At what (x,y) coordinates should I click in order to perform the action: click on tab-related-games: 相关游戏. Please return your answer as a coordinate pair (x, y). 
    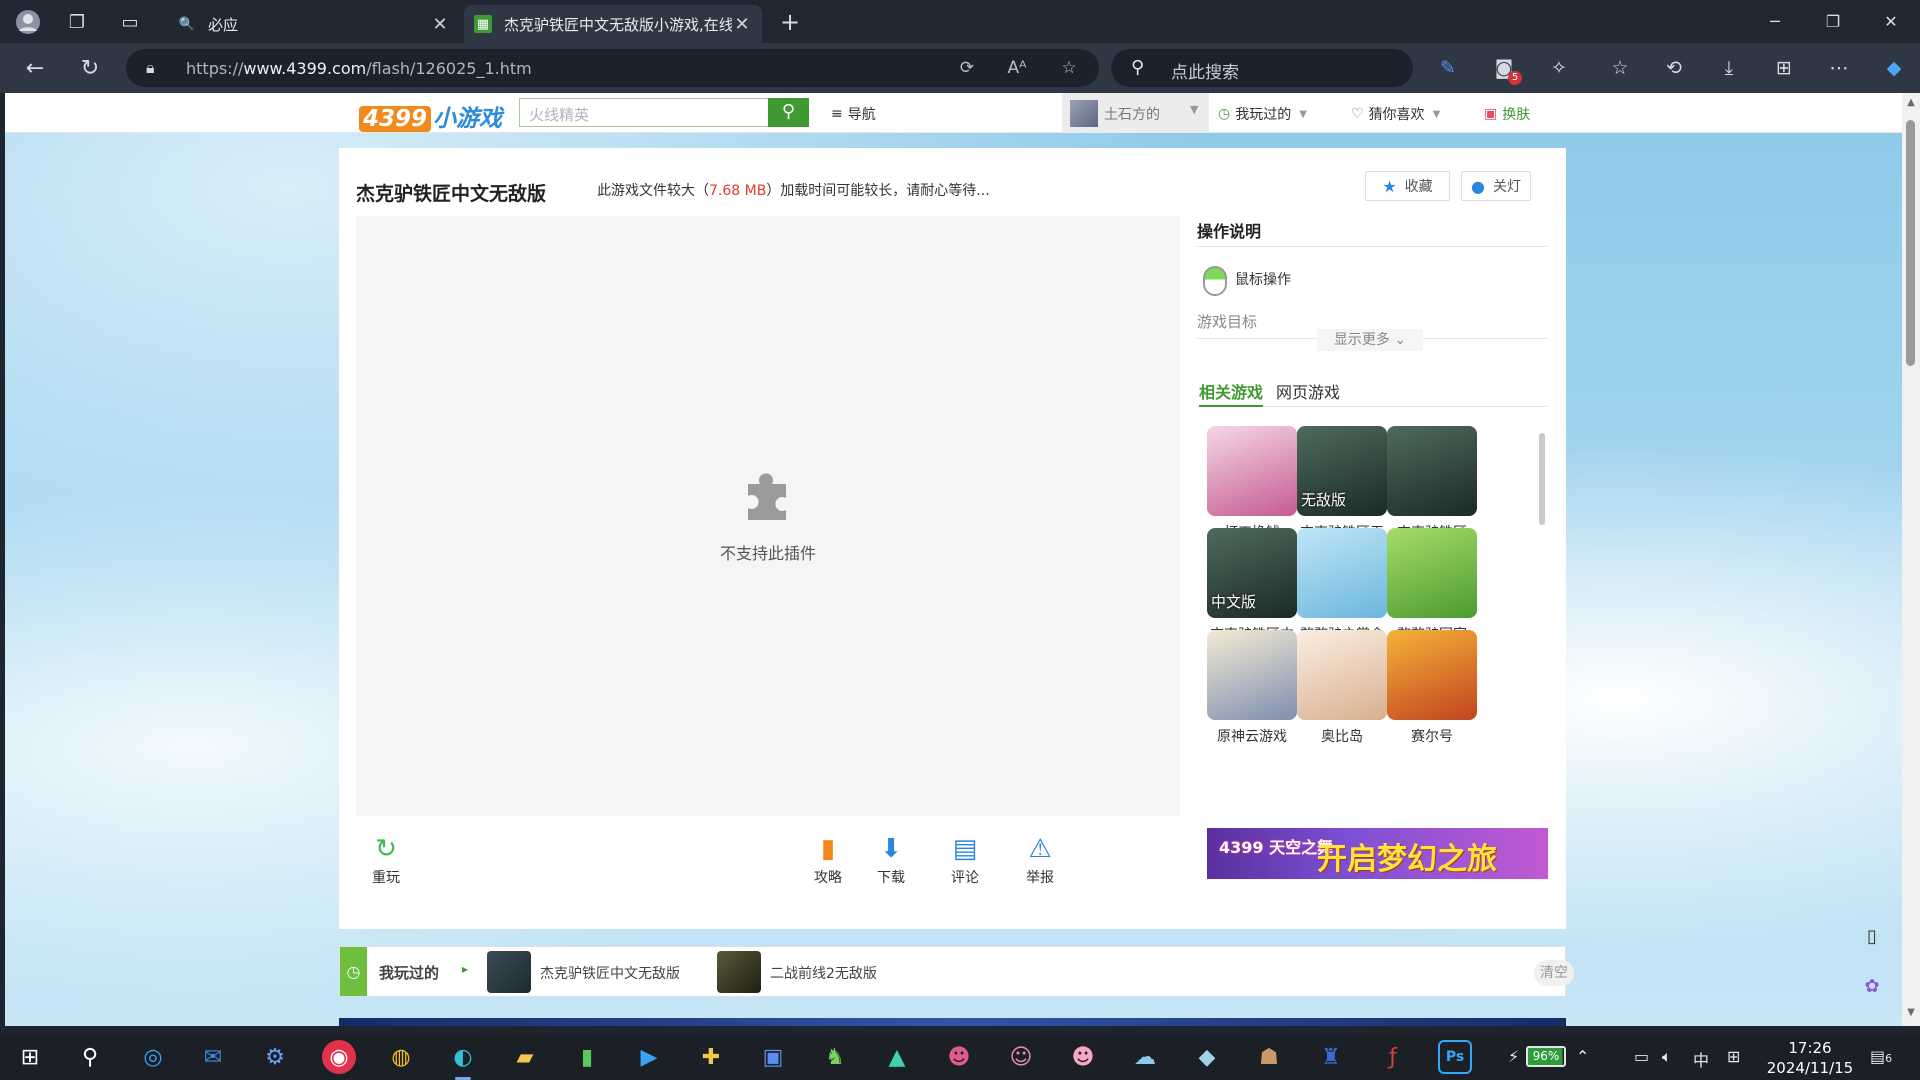
    Looking at the image, I should click on (1231, 393).